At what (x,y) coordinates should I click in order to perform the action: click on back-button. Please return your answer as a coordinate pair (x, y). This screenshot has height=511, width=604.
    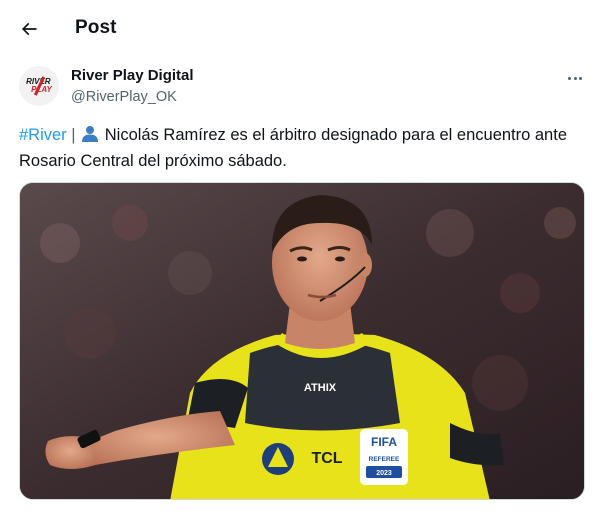
    Looking at the image, I should click on (29, 29).